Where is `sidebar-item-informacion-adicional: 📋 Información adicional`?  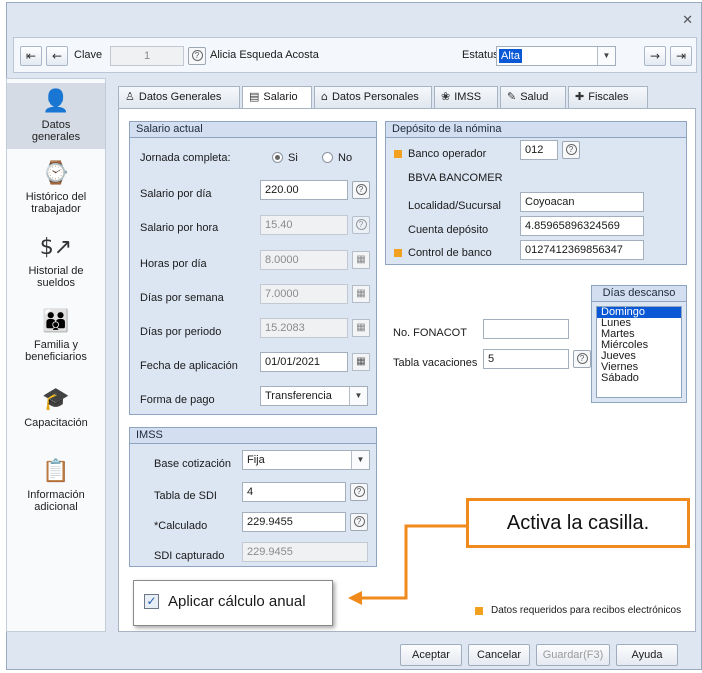 sidebar-item-informacion-adicional: 📋 Información adicional is located at coordinates (56, 490).